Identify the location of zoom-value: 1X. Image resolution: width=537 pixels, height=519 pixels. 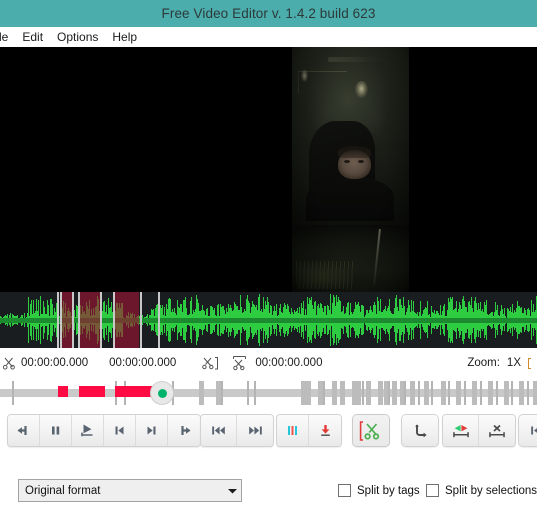
(514, 363).